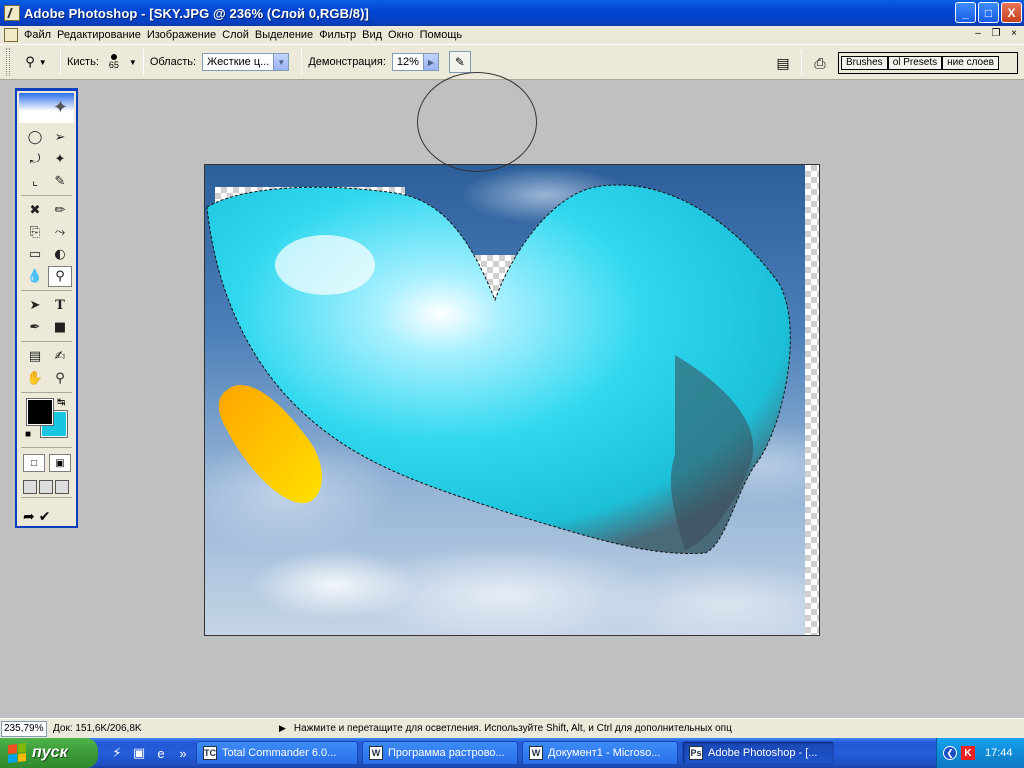 The height and width of the screenshot is (768, 1024). What do you see at coordinates (407, 62) in the screenshot?
I see `exposure-value: 12%` at bounding box center [407, 62].